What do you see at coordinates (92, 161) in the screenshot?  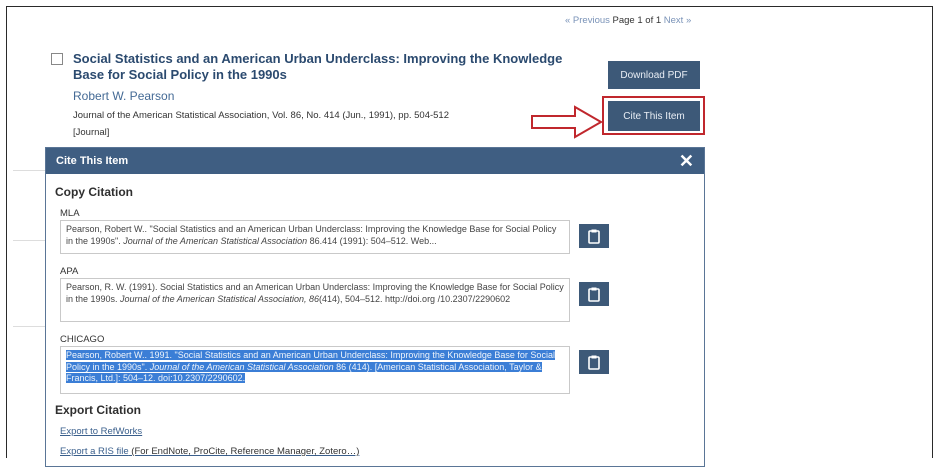 I see `modal-title: Cite This Item` at bounding box center [92, 161].